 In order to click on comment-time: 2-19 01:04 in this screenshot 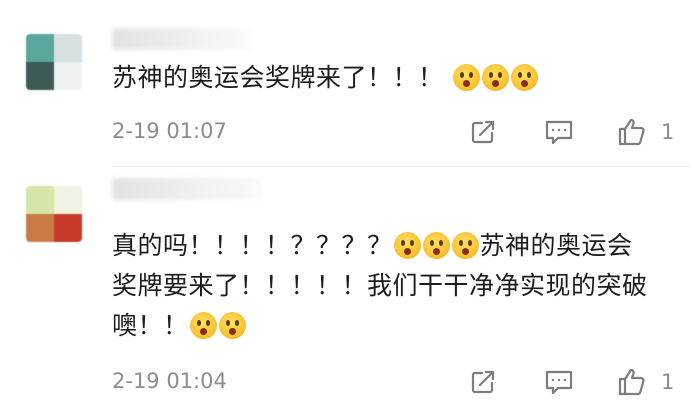, I will do `click(169, 381)`.